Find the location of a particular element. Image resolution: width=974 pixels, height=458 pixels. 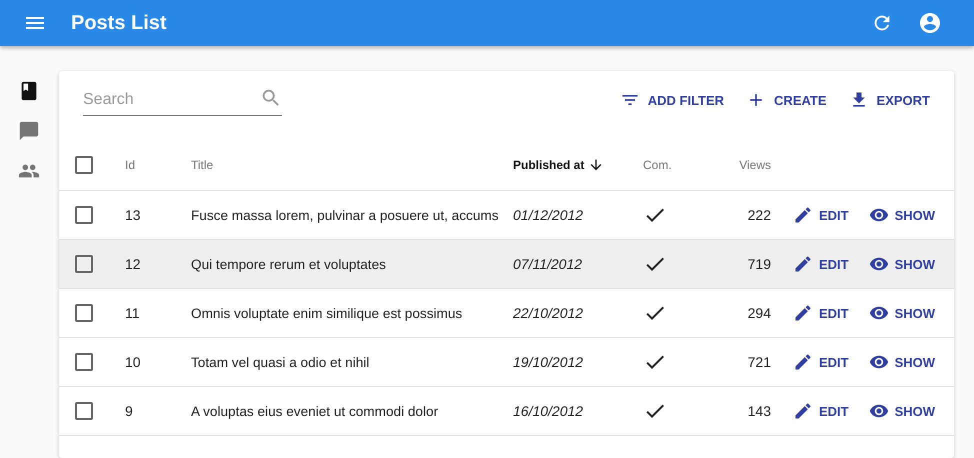

table-cell: 13 is located at coordinates (133, 215).